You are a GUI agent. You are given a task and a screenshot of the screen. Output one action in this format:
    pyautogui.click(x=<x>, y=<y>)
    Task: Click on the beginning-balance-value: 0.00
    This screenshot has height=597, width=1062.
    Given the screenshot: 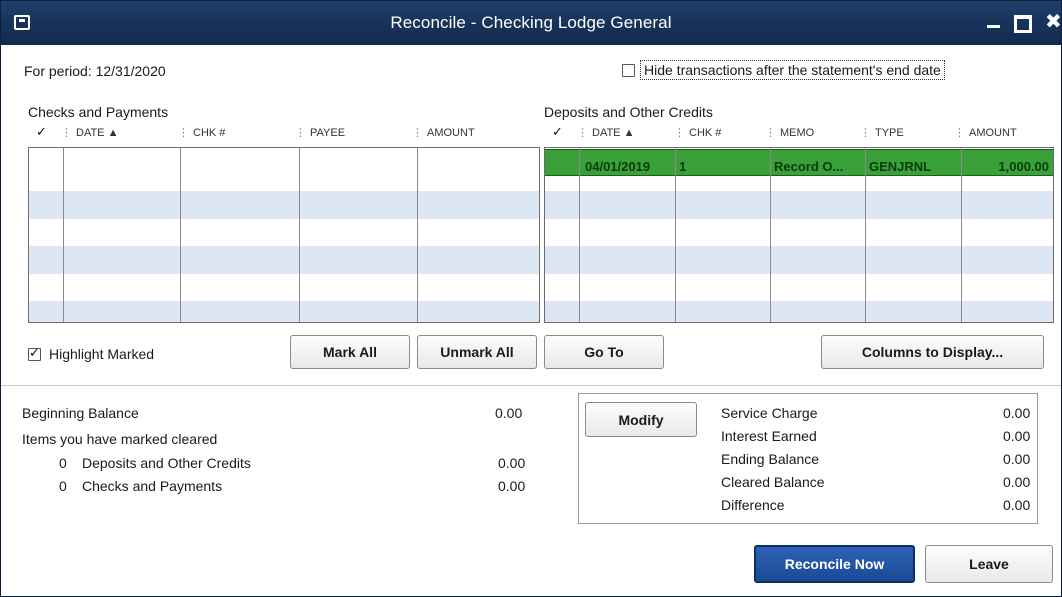 What is the action you would take?
    pyautogui.click(x=509, y=413)
    